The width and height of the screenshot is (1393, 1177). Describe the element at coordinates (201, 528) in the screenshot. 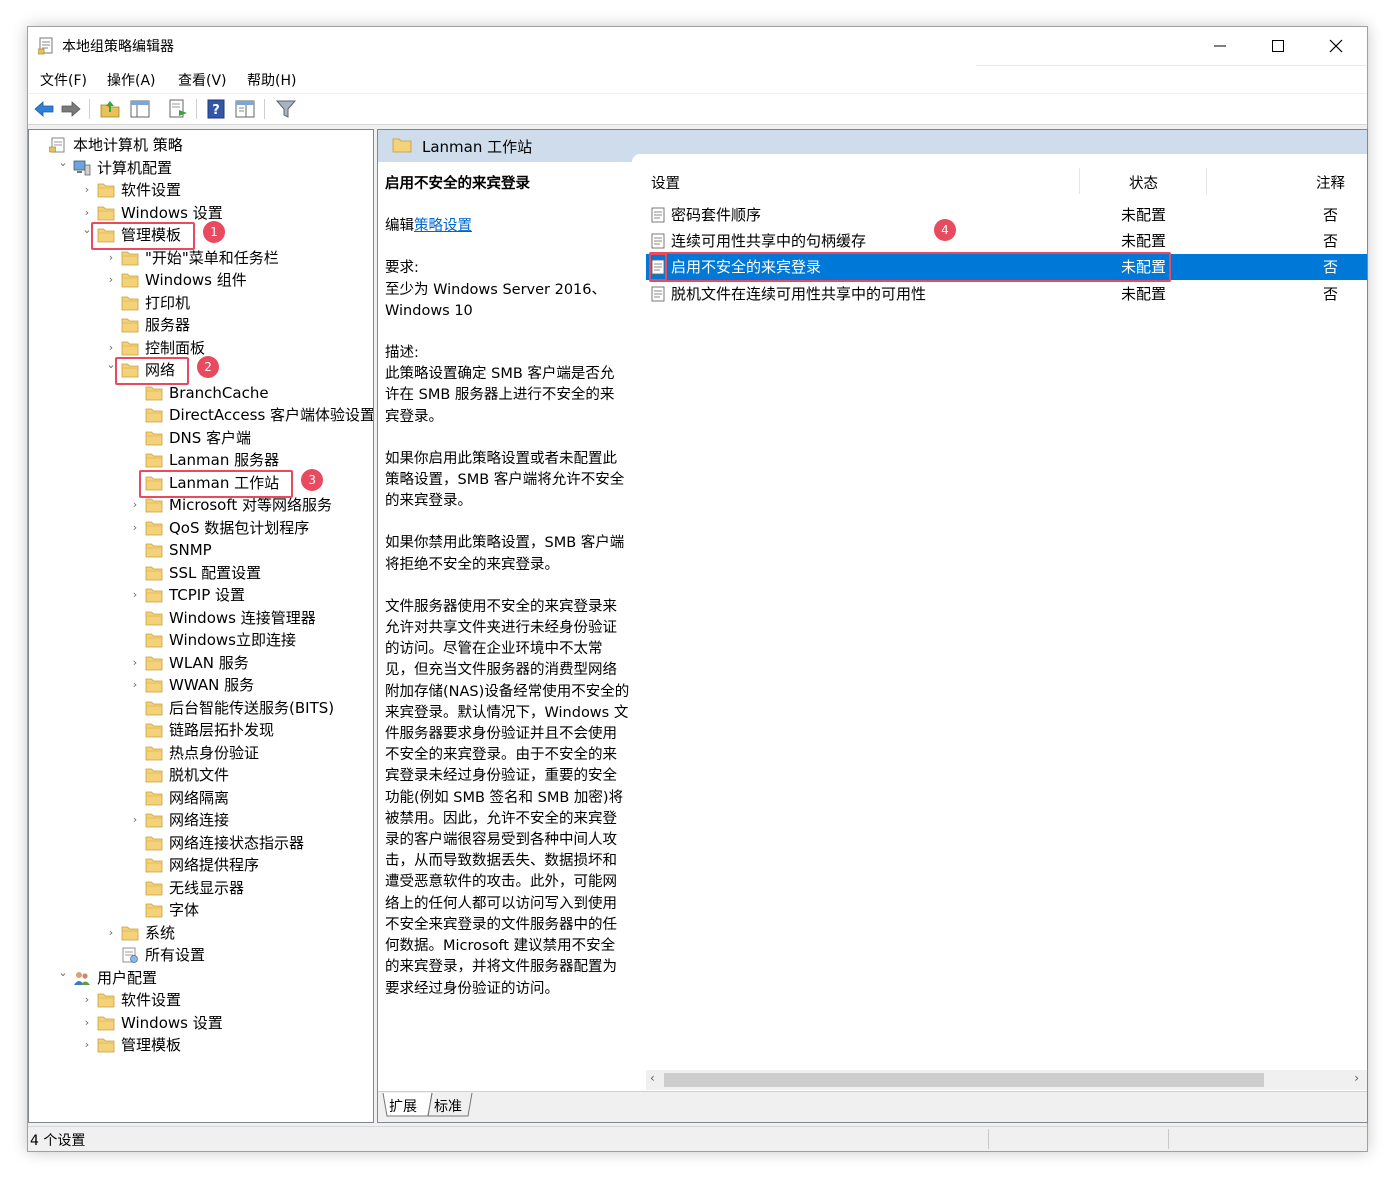

I see `tree-item: › QoS 数据包计划程序` at that location.